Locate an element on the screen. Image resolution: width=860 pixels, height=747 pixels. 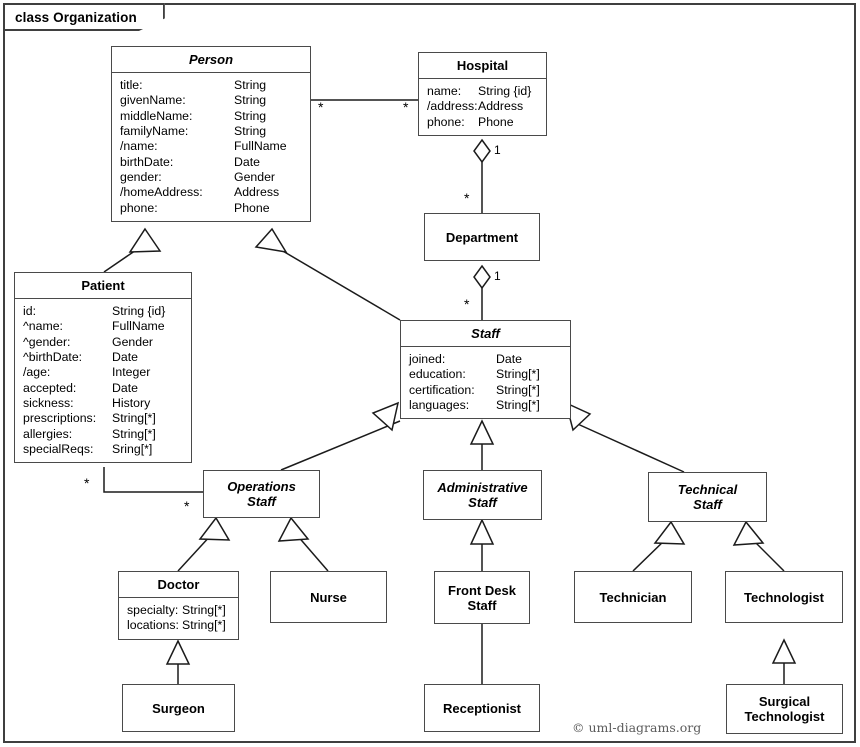
class-receptionist-title: Receptionist is located at coordinates (481, 708).